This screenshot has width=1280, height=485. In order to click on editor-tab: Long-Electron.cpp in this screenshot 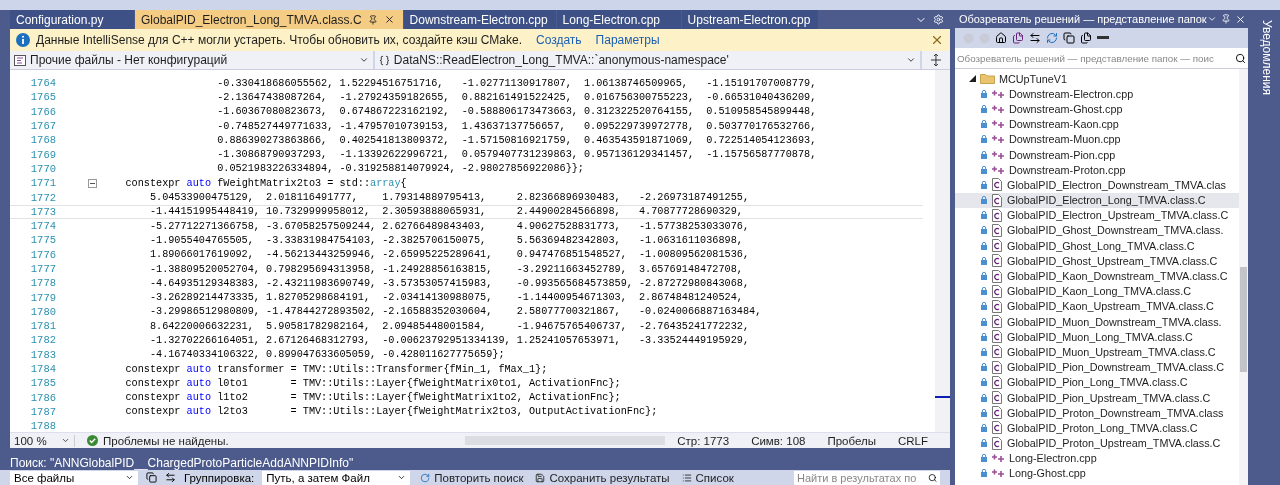, I will do `click(618, 19)`.